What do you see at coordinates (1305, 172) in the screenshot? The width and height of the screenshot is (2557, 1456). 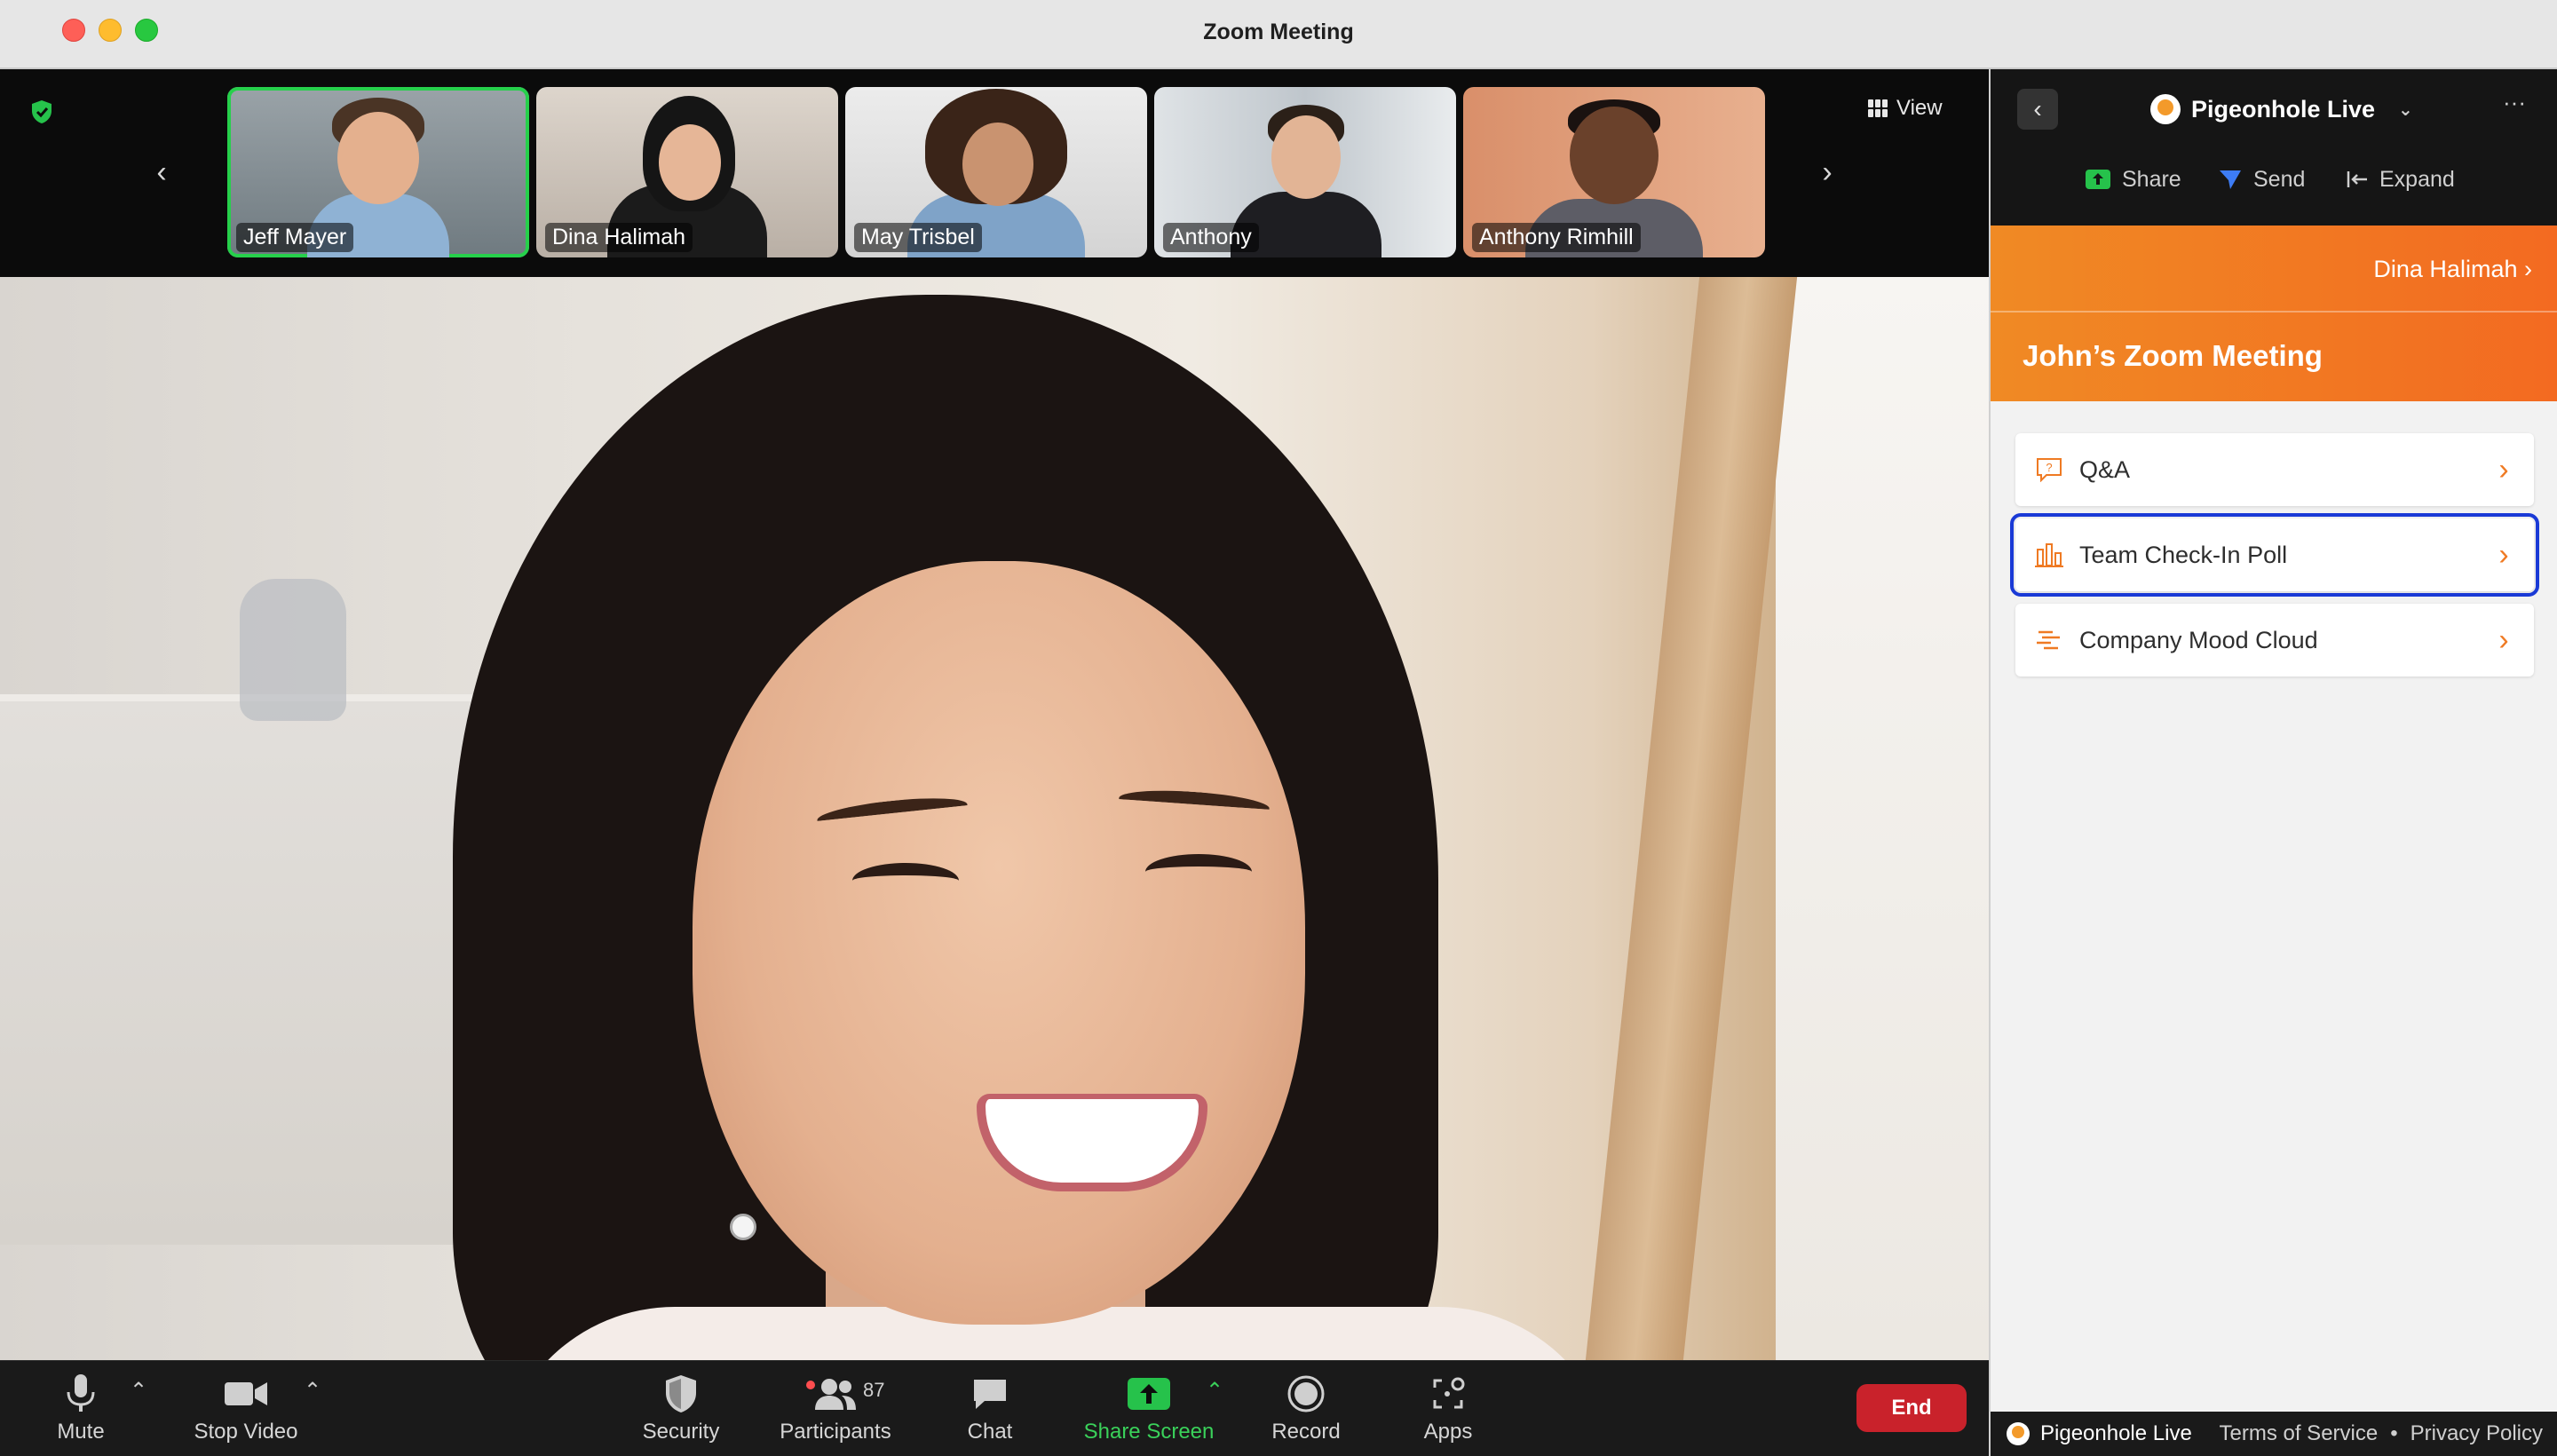 I see `participant-tile: Anthony` at bounding box center [1305, 172].